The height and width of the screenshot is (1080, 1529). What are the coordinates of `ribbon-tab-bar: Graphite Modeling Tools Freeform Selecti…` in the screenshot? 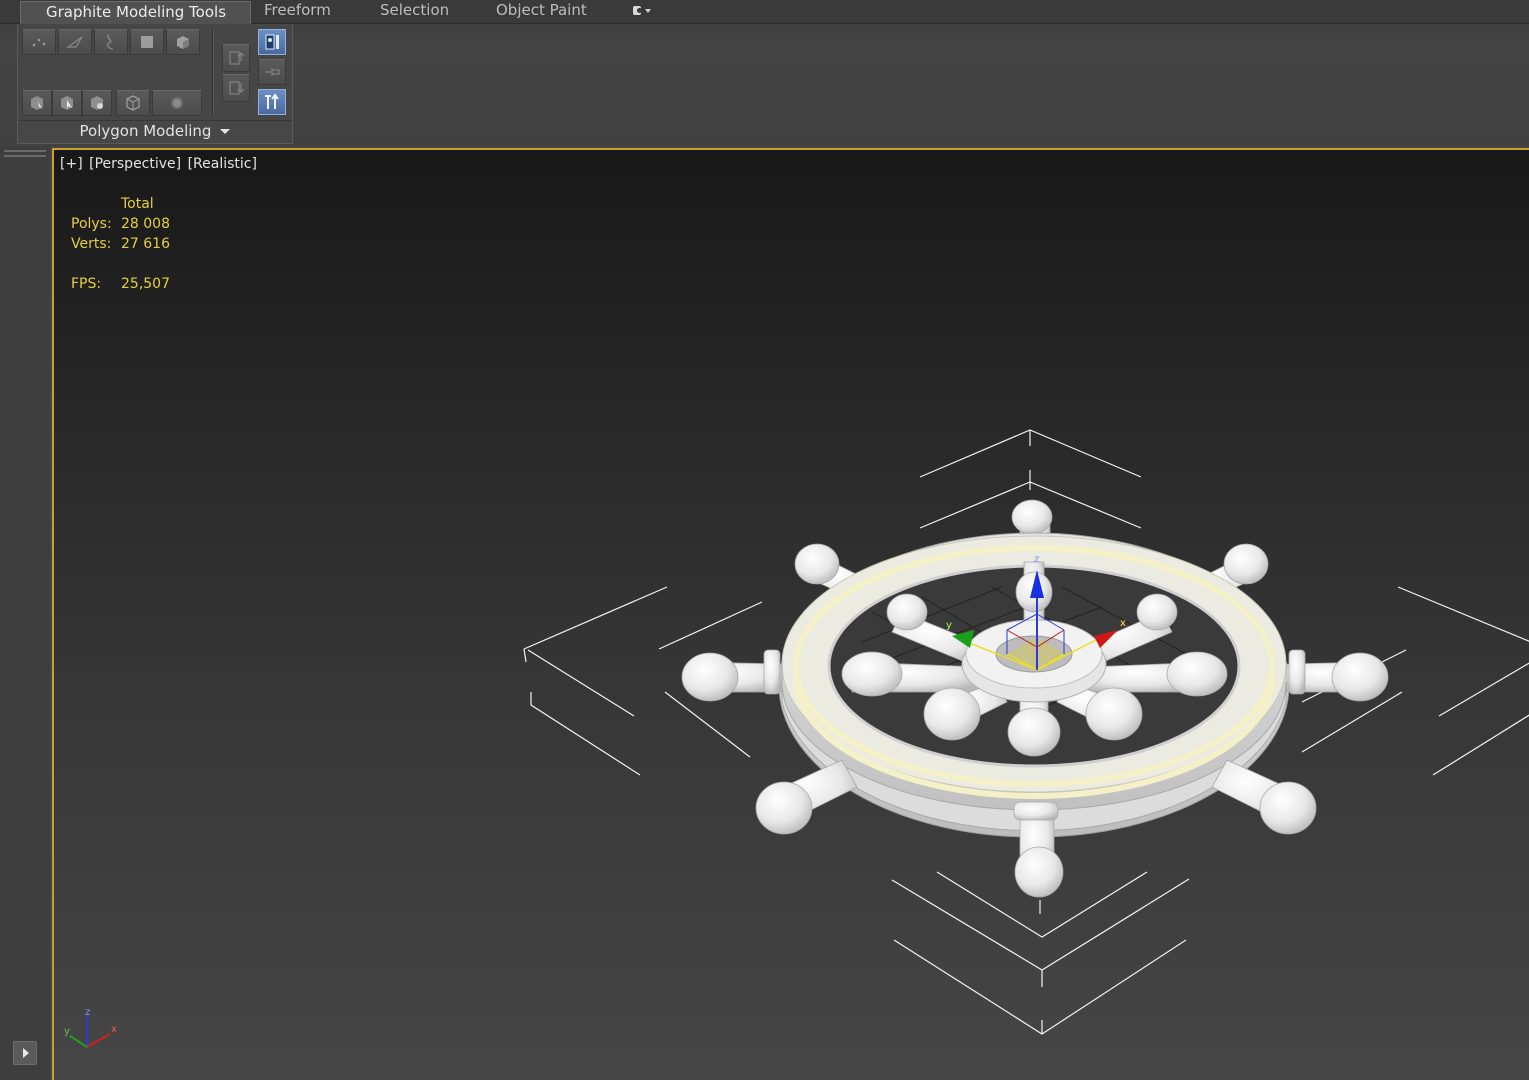 It's located at (764, 12).